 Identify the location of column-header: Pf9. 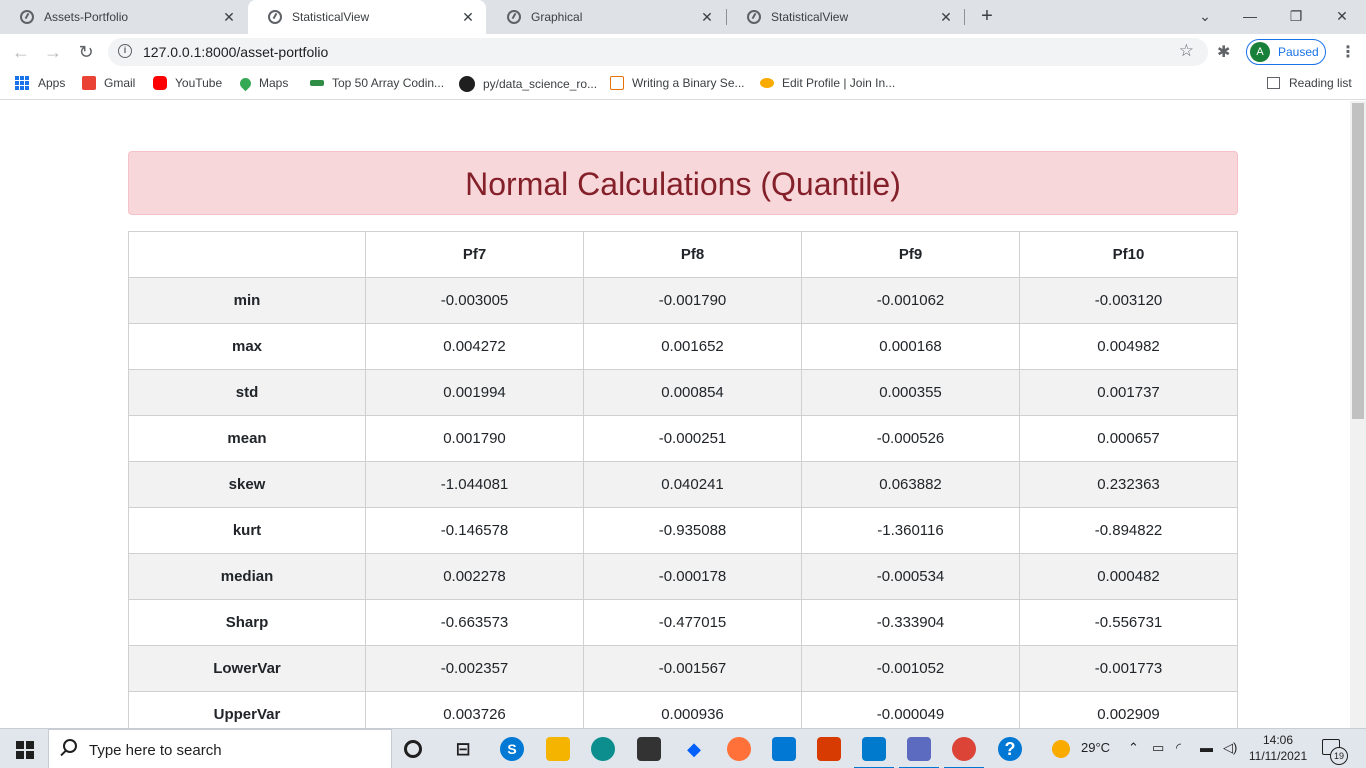
(910, 254).